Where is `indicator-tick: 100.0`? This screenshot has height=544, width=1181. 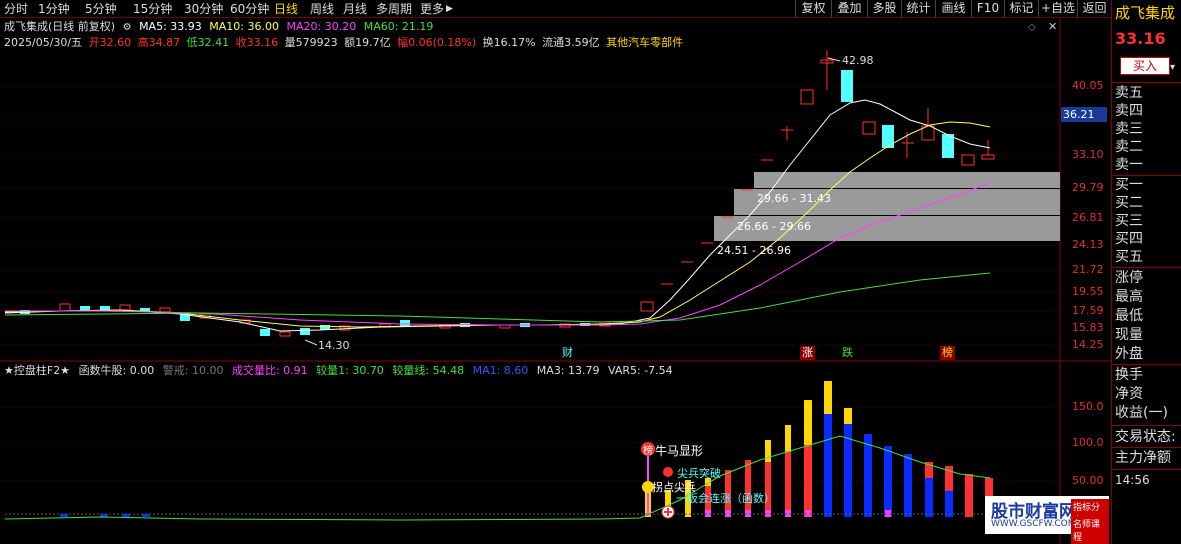
indicator-tick: 100.0 is located at coordinates (1088, 442).